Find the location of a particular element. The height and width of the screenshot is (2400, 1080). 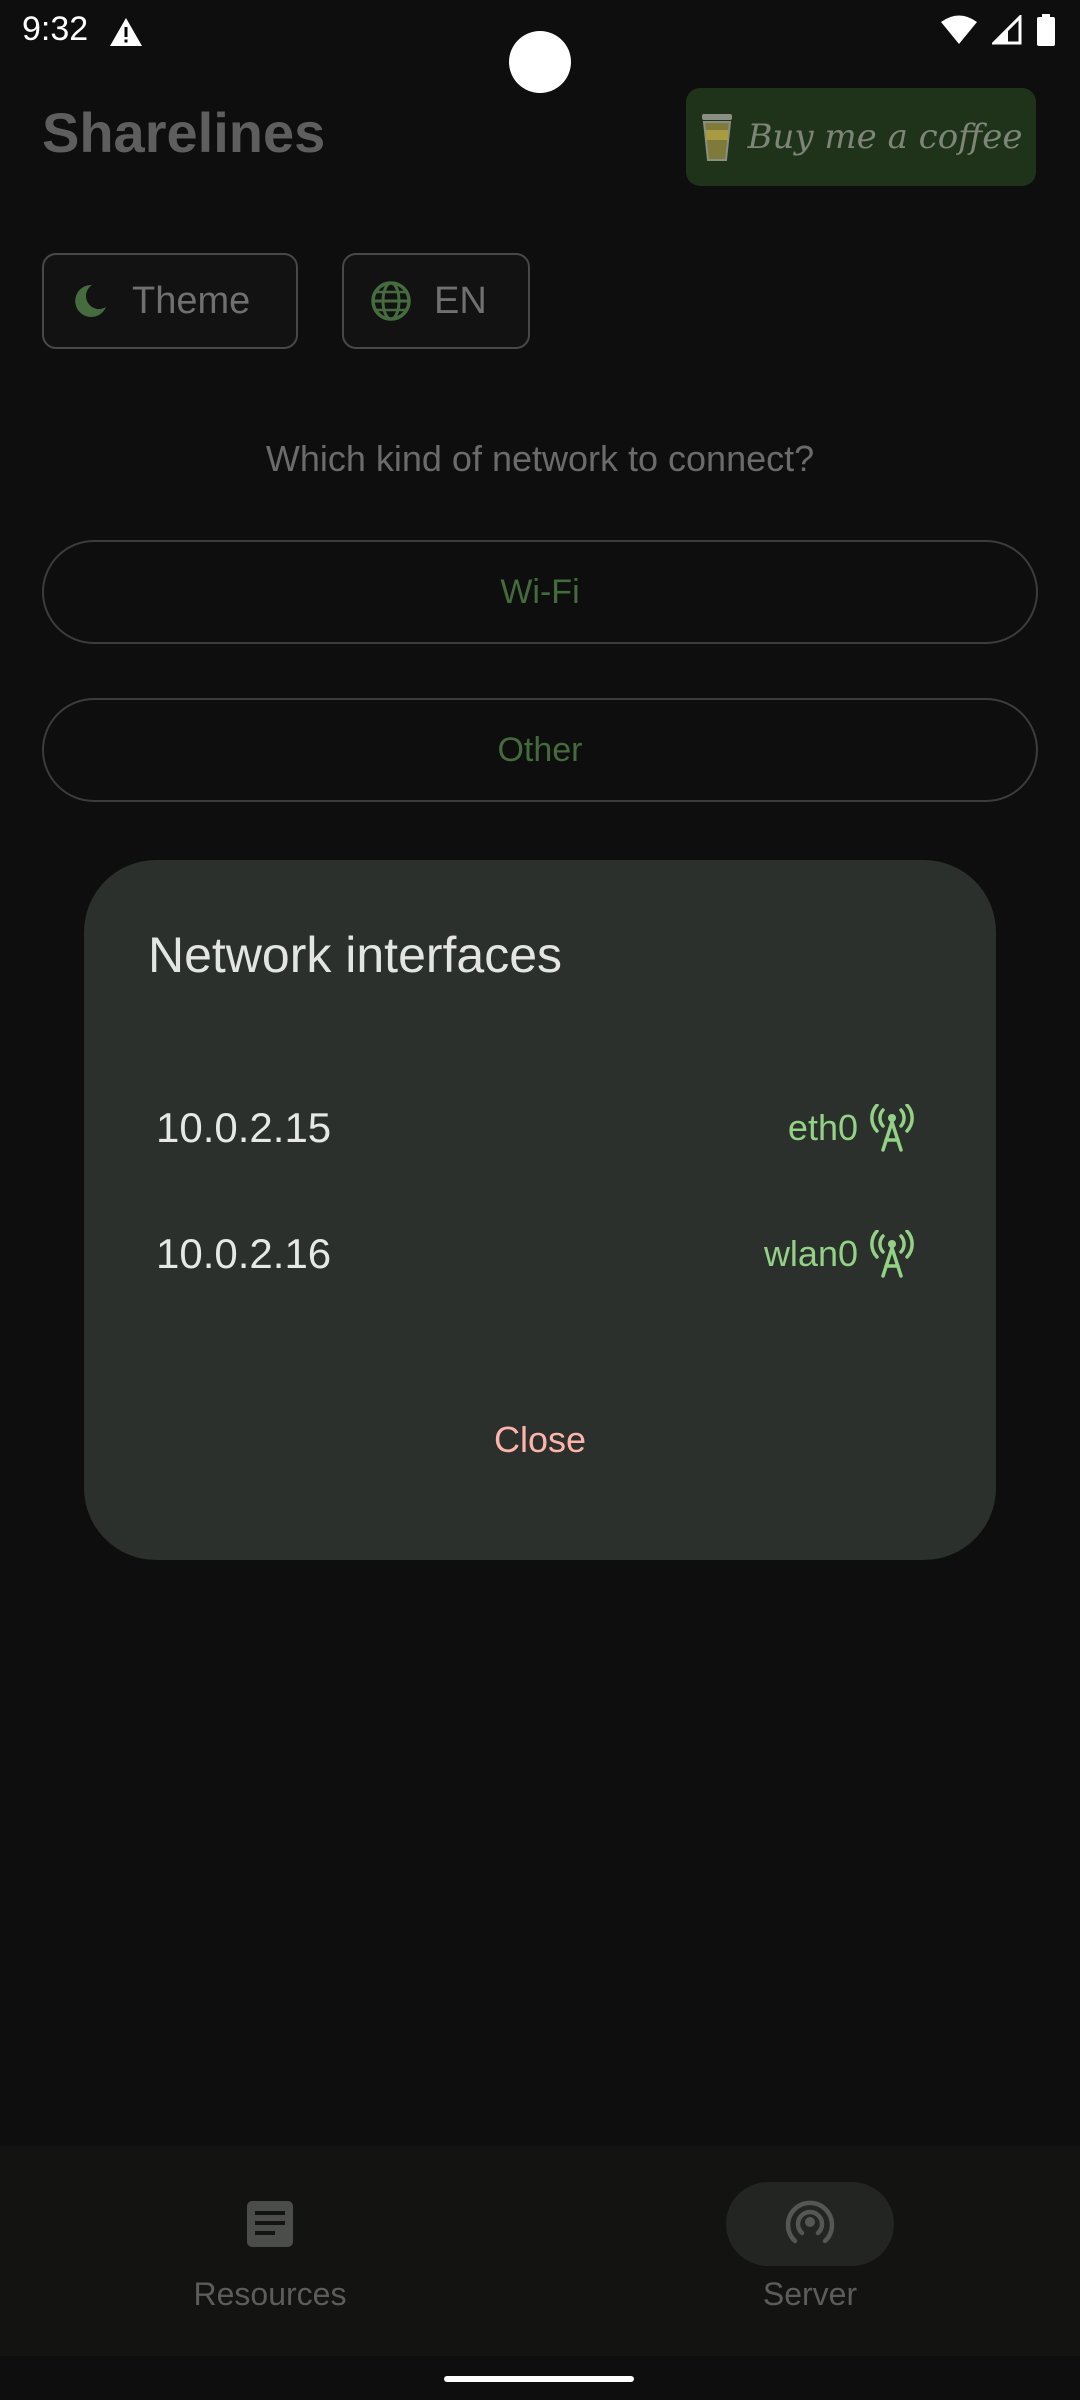

nav-pill is located at coordinates (270, 2224).